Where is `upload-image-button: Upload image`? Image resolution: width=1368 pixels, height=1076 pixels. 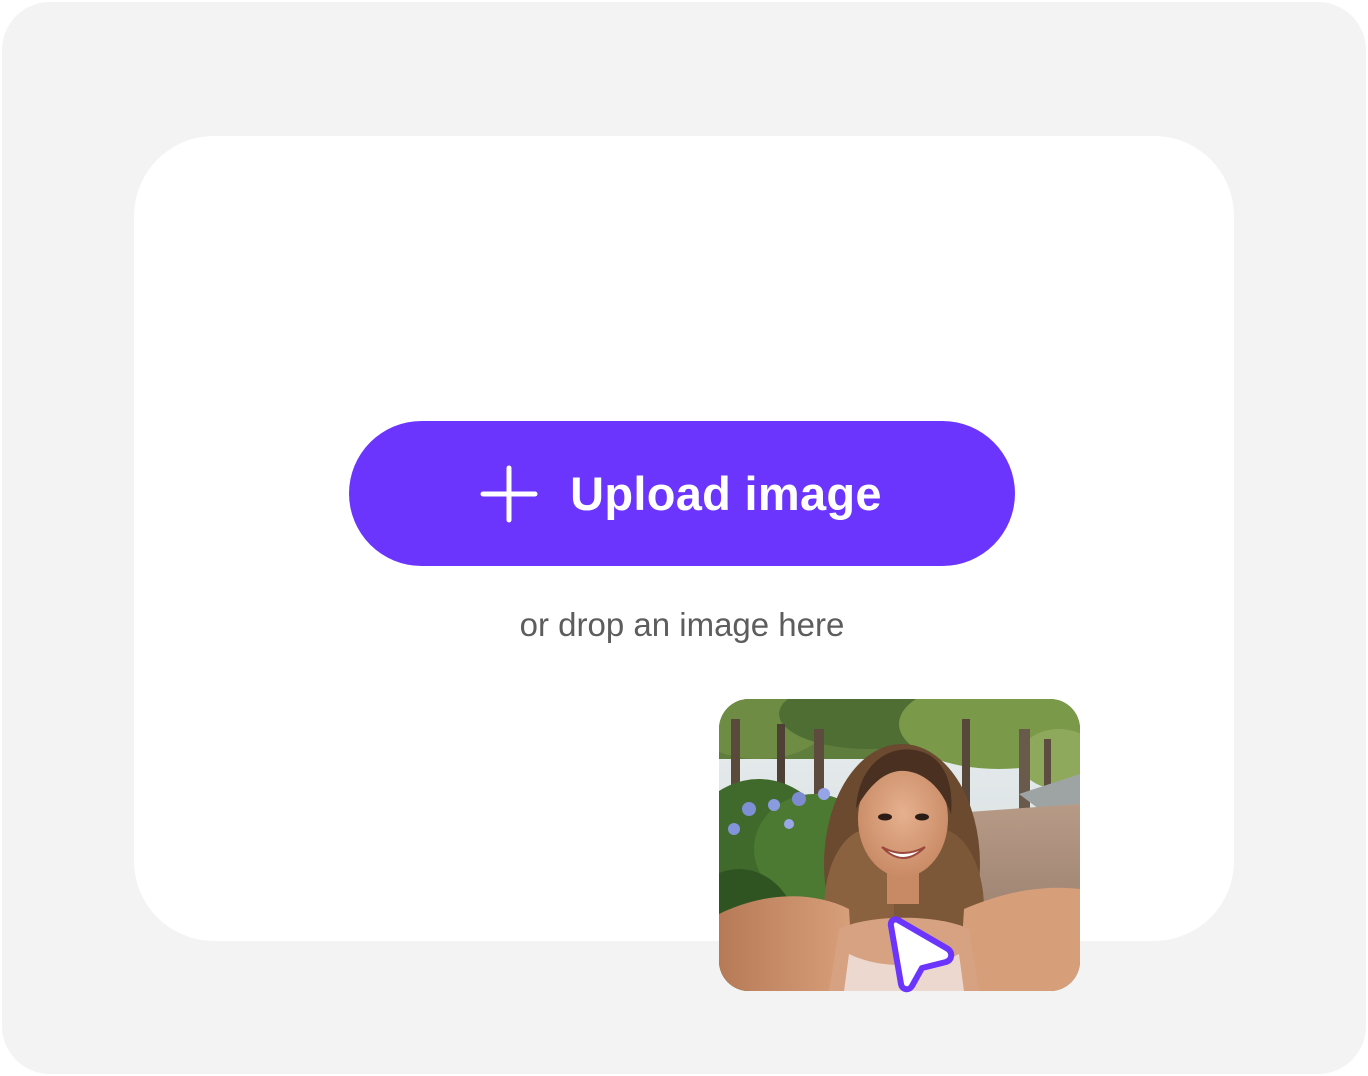
upload-image-button: Upload image is located at coordinates (682, 493).